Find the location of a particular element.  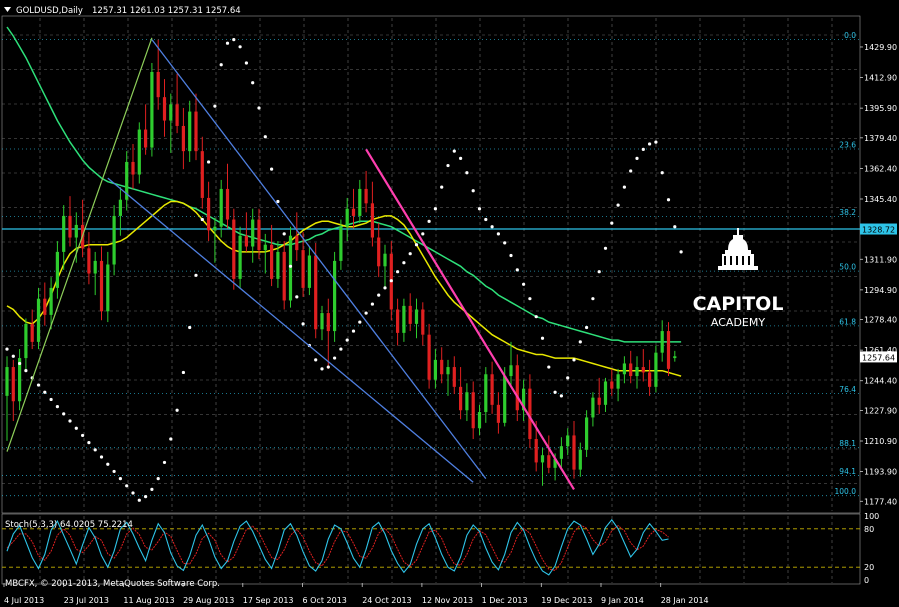

date-tick-label: 28 Jan 2014 is located at coordinates (685, 600).